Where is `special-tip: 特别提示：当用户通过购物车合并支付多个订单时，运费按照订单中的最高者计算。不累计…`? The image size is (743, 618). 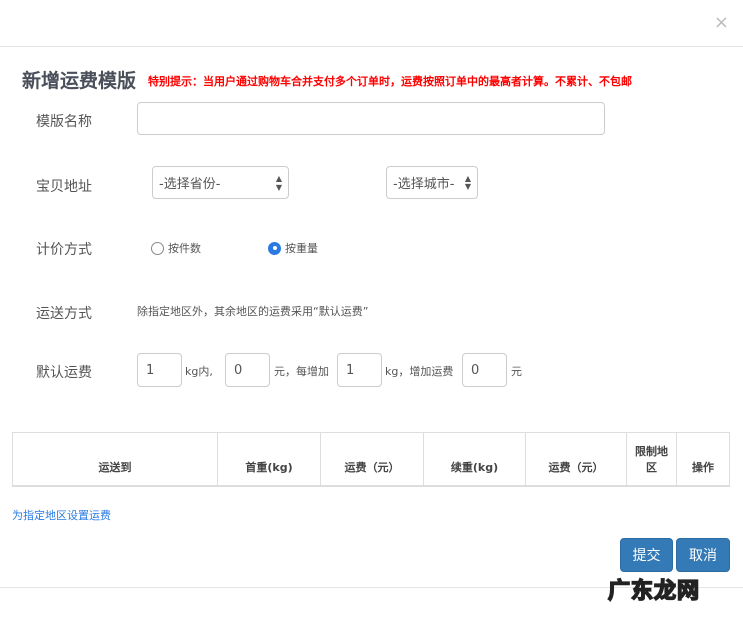
special-tip: 特别提示：当用户通过购物车合并支付多个订单时，运费按照订单中的最高者计算。不累计… is located at coordinates (390, 81).